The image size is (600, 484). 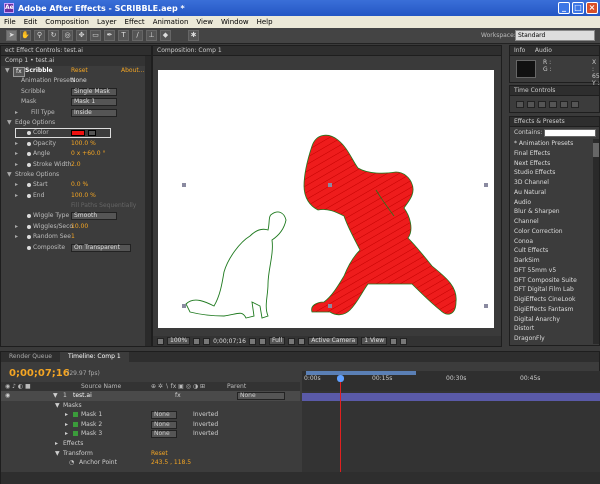 I want to click on timeline-graph: 0:00s 00:15s 00:30s 00:45s, so click(x=451, y=421).